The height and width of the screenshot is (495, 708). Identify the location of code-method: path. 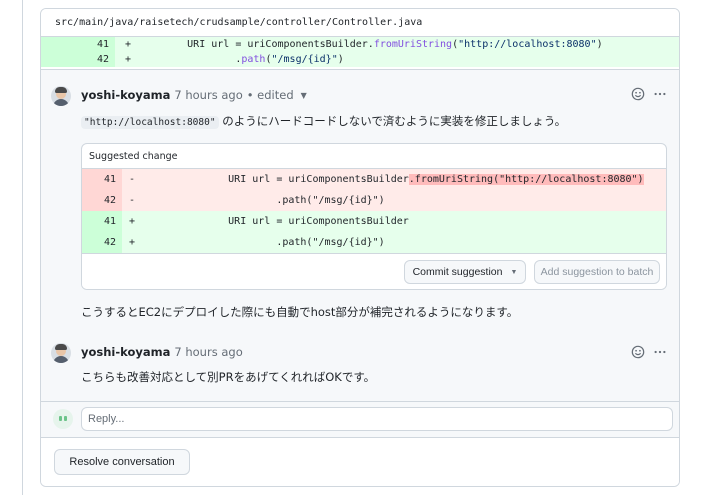
(253, 59).